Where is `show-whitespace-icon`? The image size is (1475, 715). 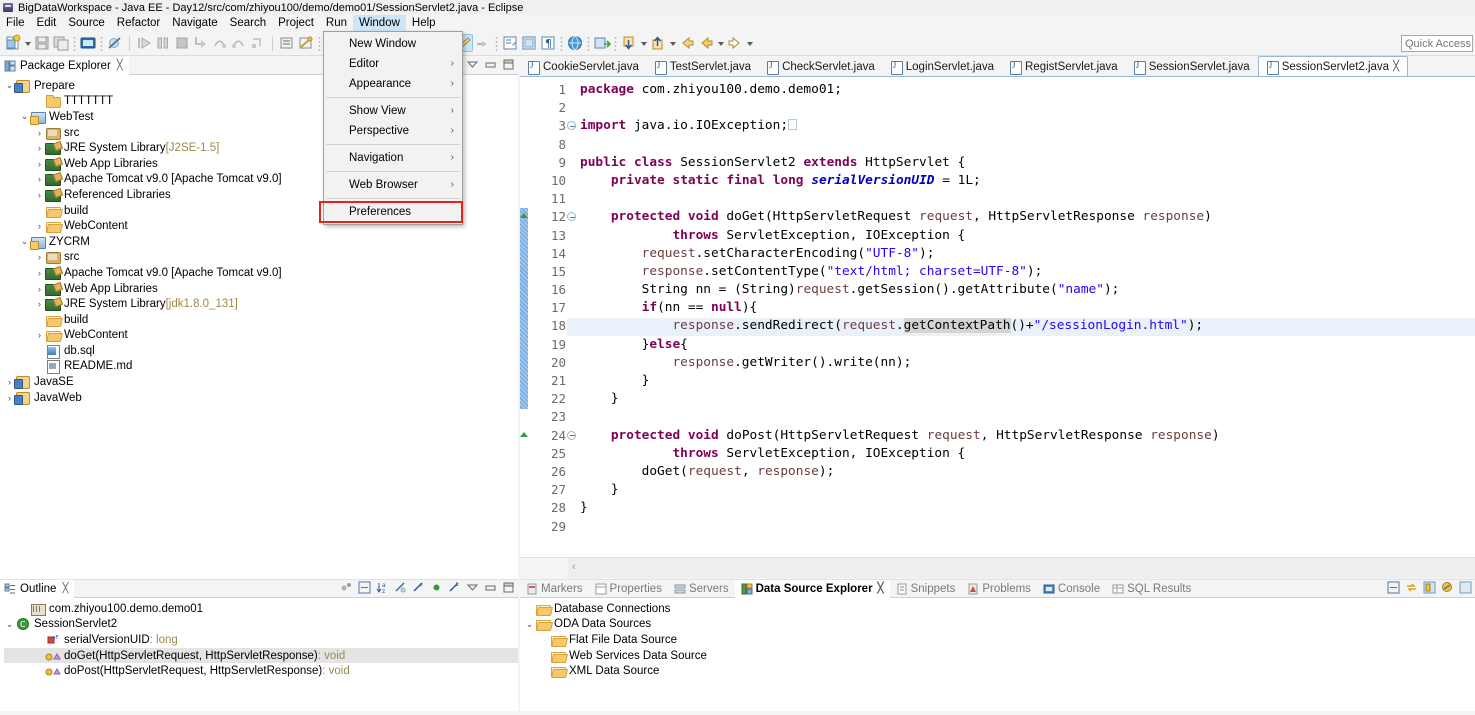
show-whitespace-icon is located at coordinates (529, 43).